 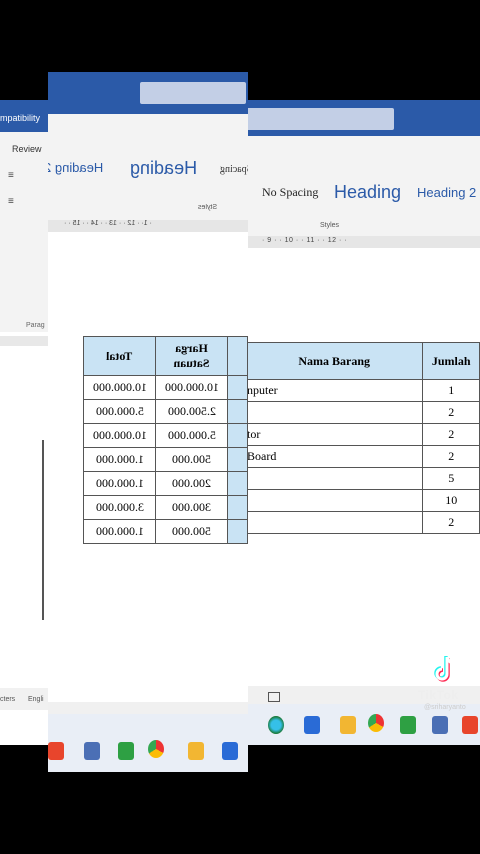 I want to click on style-heading-mirrored: Heading, so click(x=163, y=168).